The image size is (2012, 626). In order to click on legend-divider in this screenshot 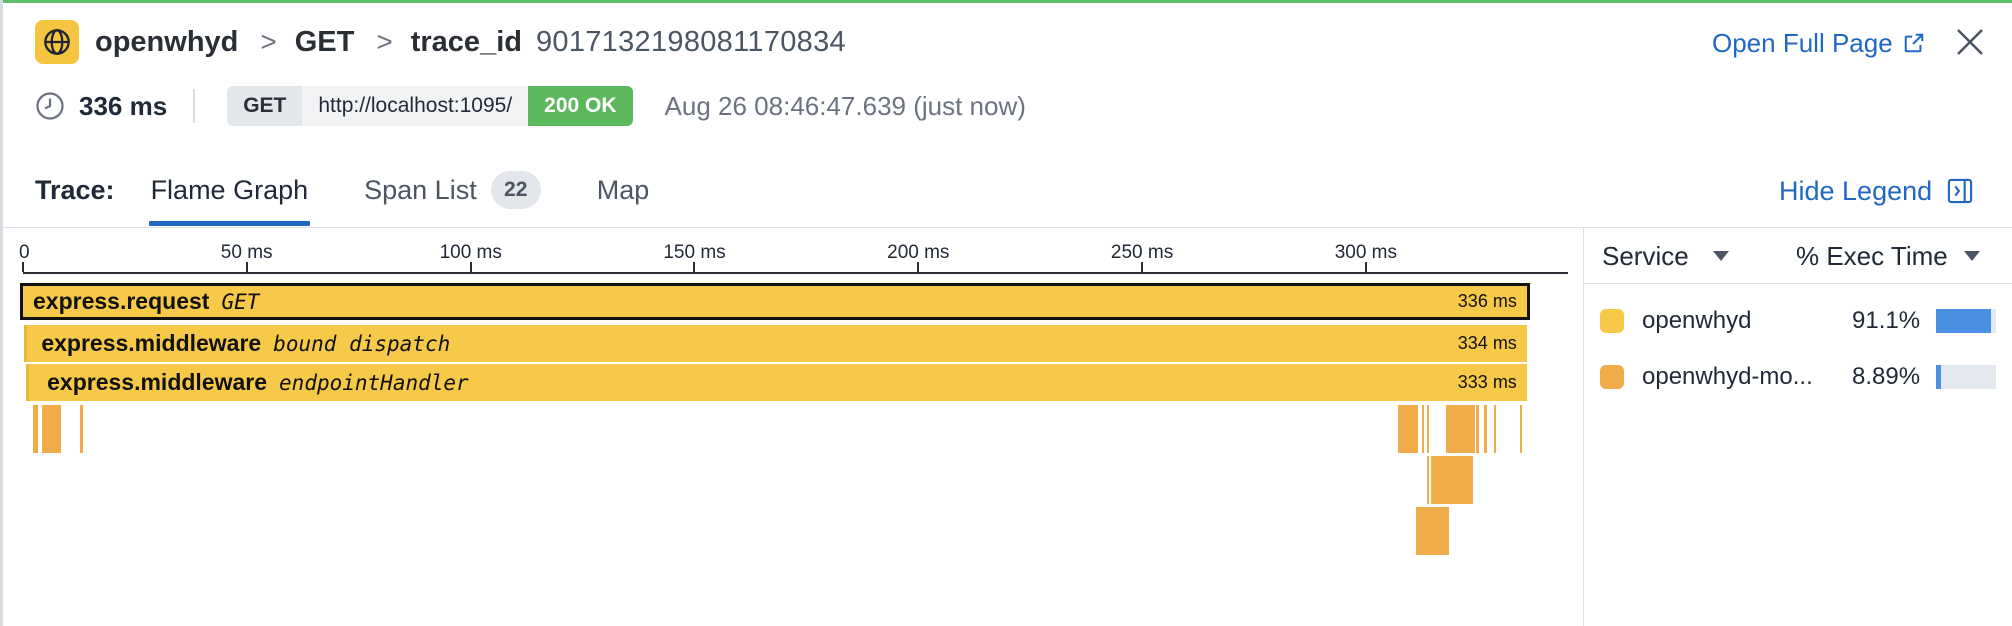, I will do `click(1583, 427)`.